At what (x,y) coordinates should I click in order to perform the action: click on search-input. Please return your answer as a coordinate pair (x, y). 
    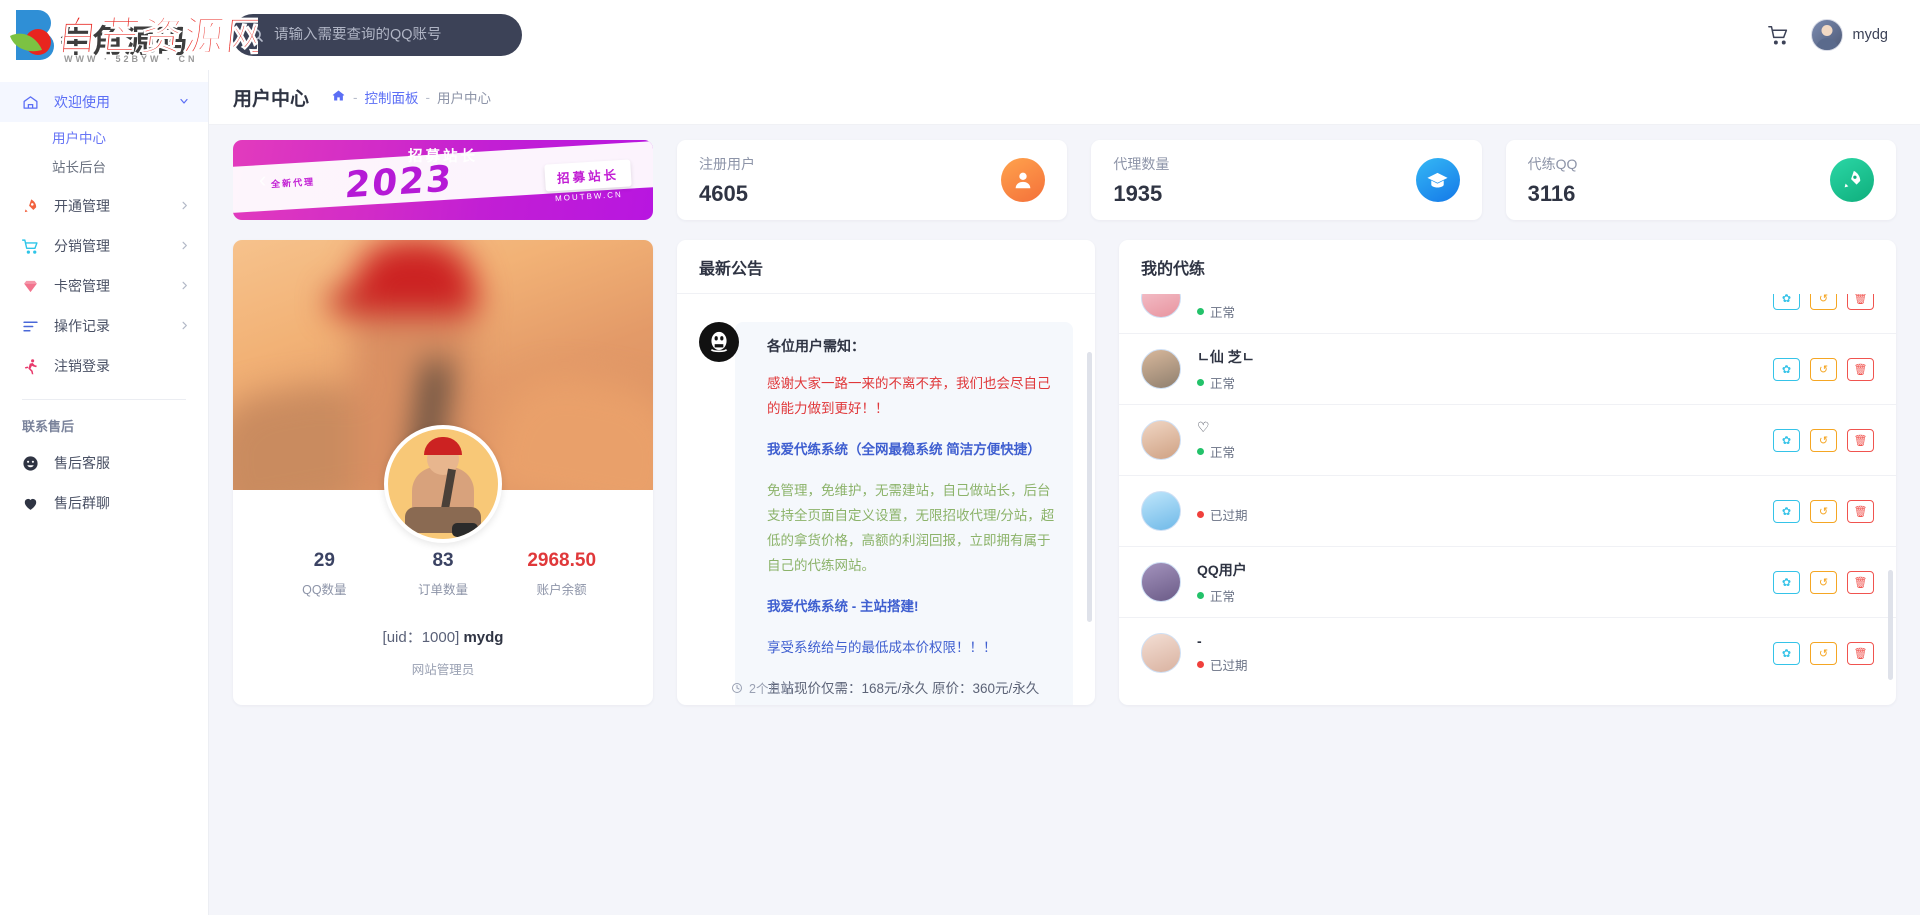
    Looking at the image, I should click on (390, 35).